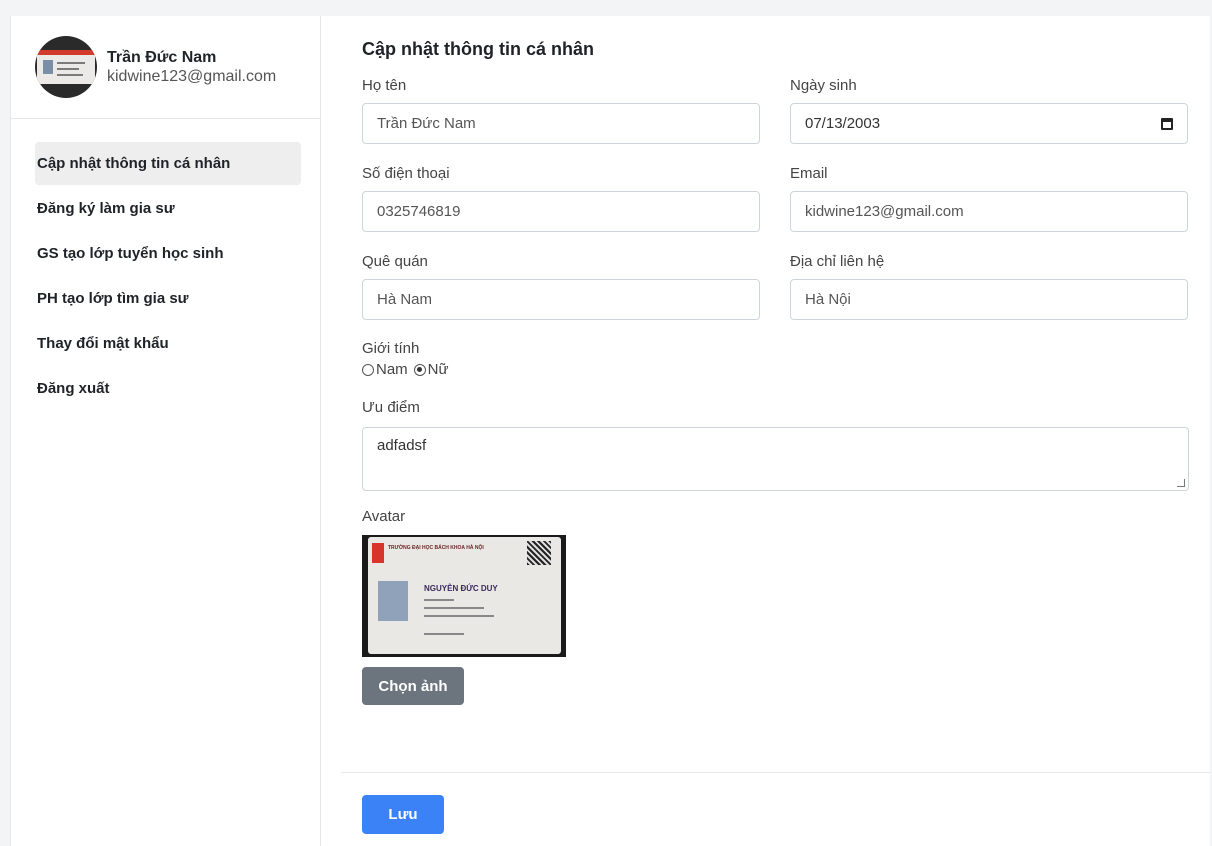 The image size is (1212, 846). I want to click on sidebar-item-tutor-create-class: GS tạo lớp tuyển học sinh, so click(168, 253).